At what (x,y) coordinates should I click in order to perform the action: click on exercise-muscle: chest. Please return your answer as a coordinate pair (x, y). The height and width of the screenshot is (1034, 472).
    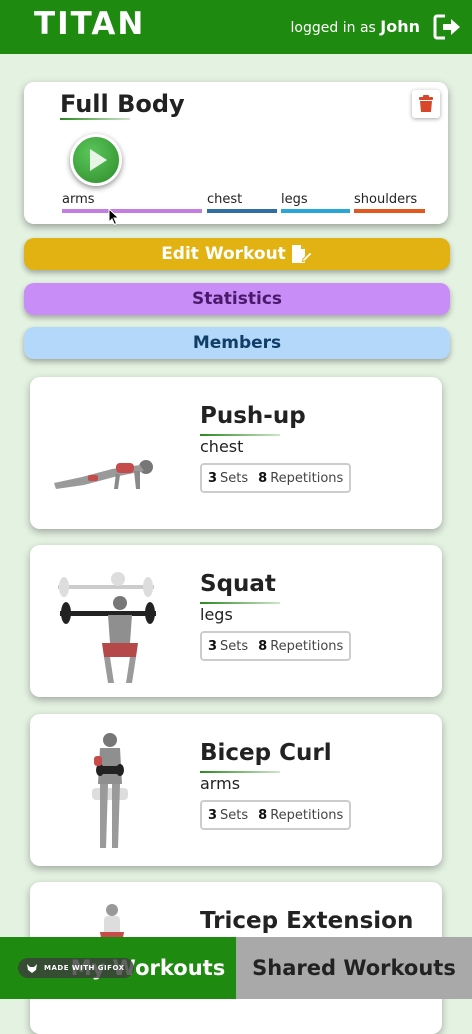
    Looking at the image, I should click on (222, 446).